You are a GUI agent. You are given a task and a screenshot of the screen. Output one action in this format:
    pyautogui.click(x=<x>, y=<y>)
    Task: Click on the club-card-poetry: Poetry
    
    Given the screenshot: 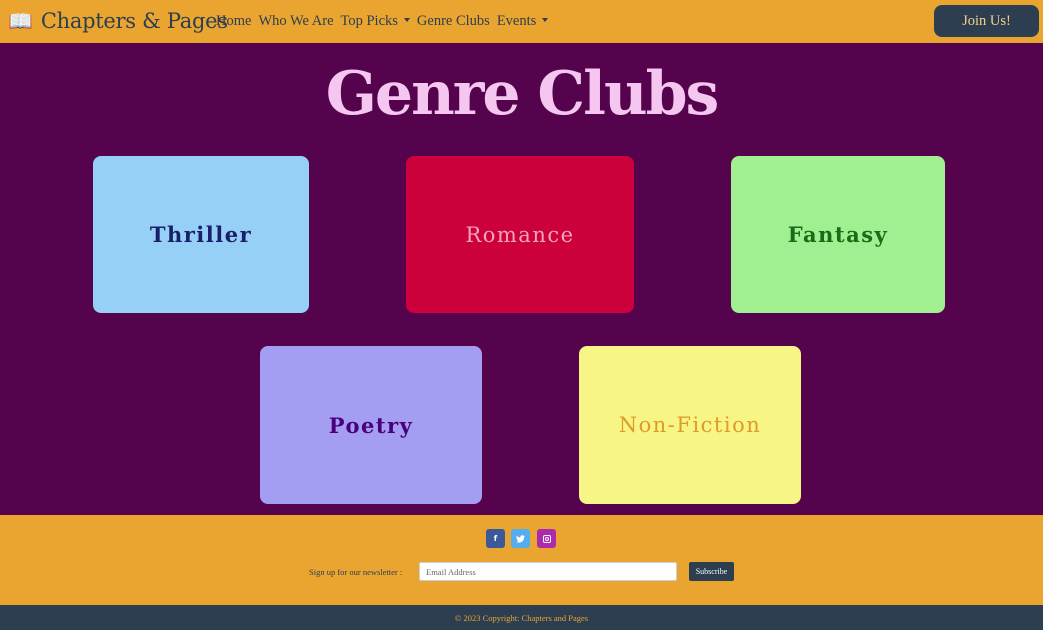 What is the action you would take?
    pyautogui.click(x=371, y=425)
    